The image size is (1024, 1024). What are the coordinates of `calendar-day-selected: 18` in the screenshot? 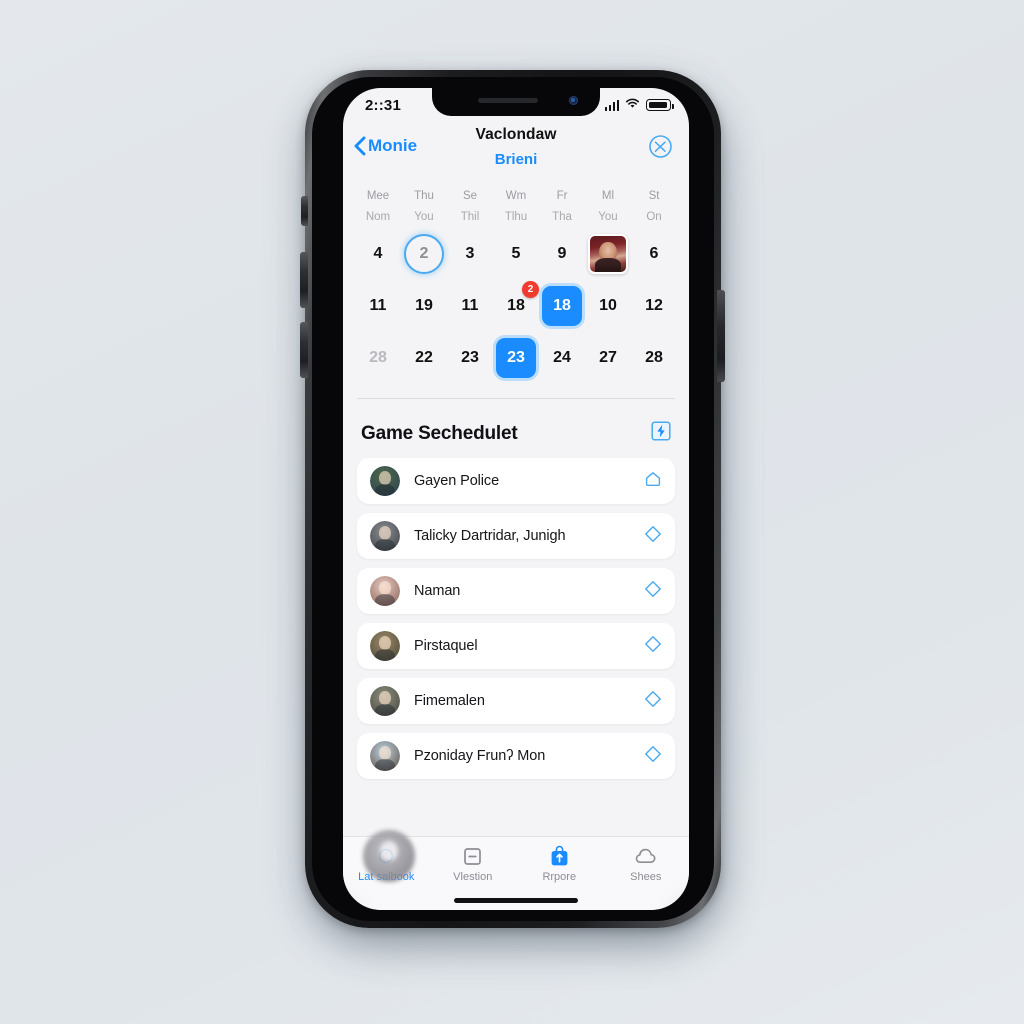 It's located at (562, 306).